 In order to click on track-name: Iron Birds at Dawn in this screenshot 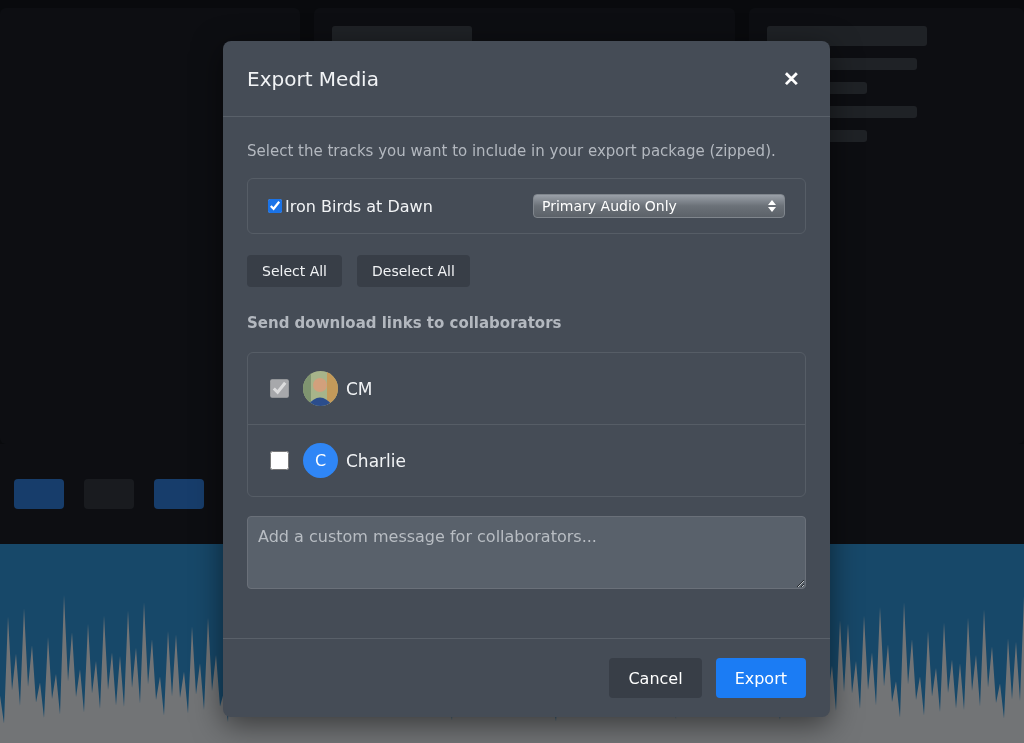, I will do `click(359, 206)`.